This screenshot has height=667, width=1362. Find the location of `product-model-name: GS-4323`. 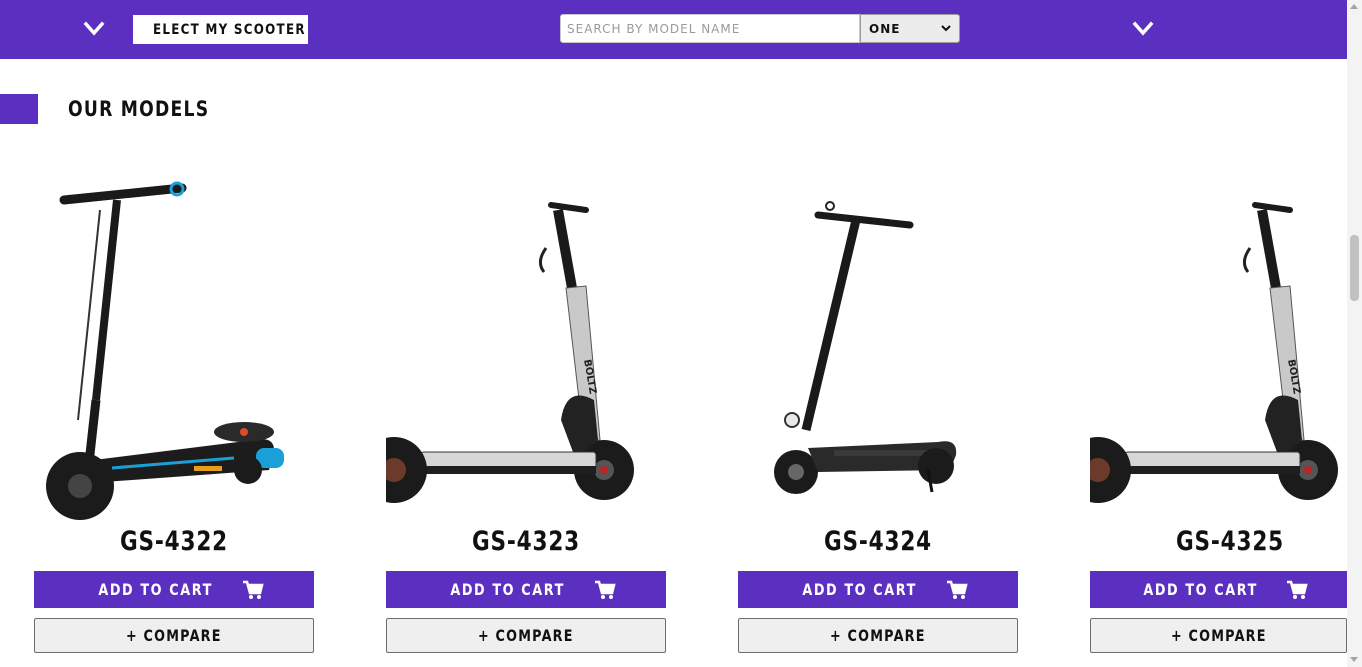

product-model-name: GS-4323 is located at coordinates (526, 541).